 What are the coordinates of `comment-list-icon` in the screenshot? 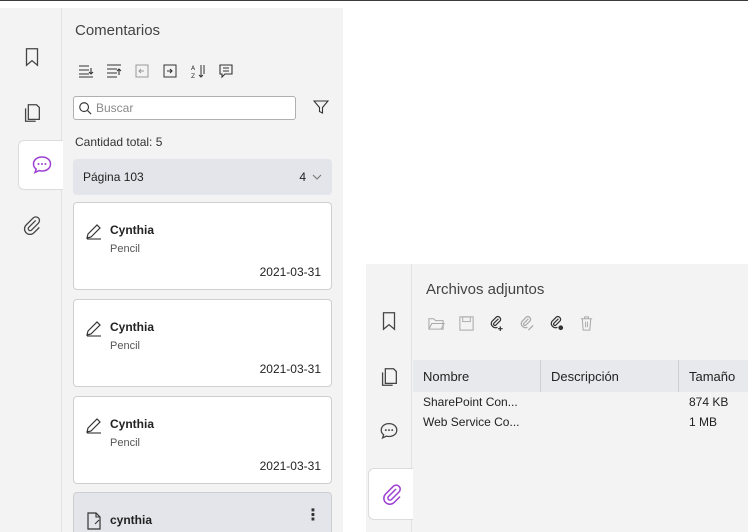 It's located at (226, 71).